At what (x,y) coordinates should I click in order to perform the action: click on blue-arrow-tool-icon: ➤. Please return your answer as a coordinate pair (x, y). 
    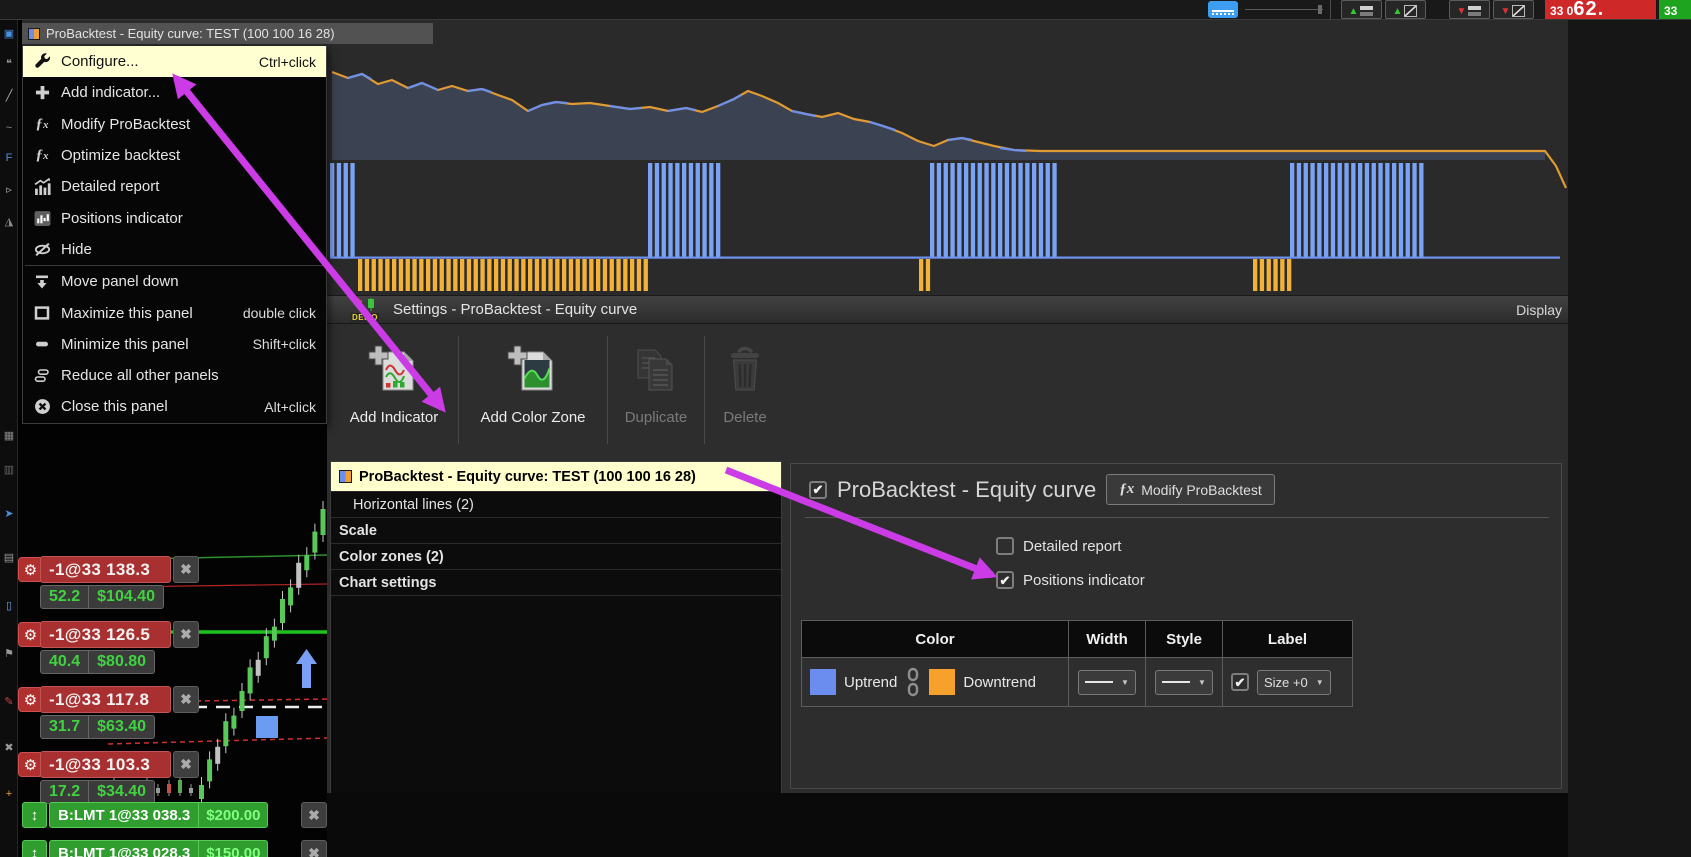
    Looking at the image, I should click on (9, 514).